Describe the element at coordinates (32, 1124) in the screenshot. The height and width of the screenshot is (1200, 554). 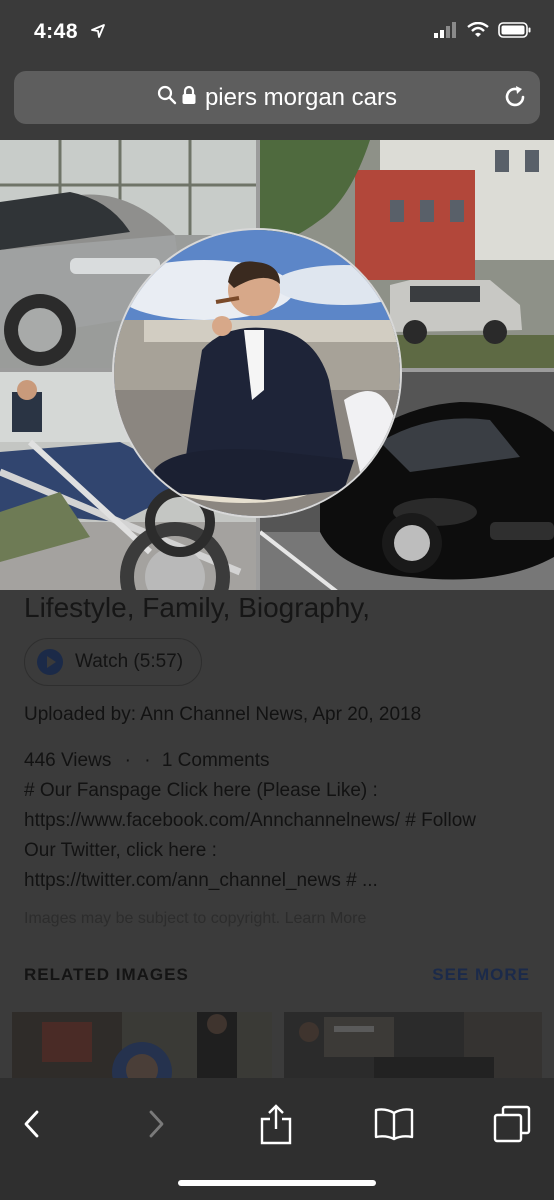
I see `back-chevron-icon` at that location.